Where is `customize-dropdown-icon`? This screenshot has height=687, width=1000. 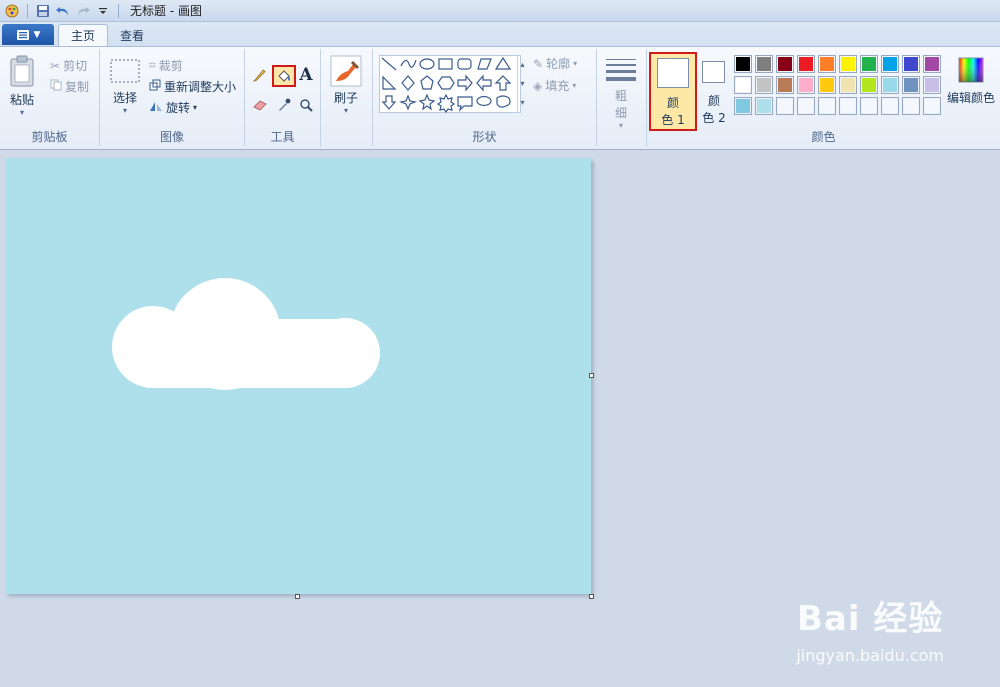 customize-dropdown-icon is located at coordinates (103, 11).